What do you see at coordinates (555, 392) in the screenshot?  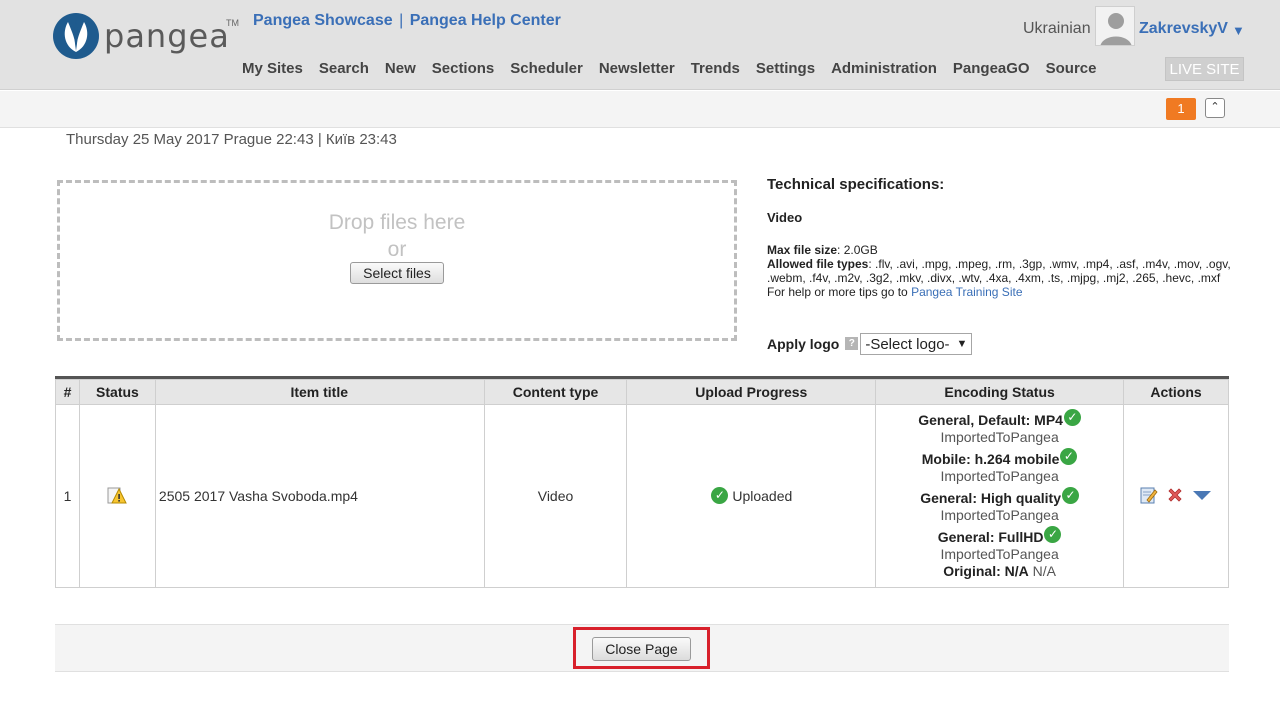 I see `header-content-type: Content type` at bounding box center [555, 392].